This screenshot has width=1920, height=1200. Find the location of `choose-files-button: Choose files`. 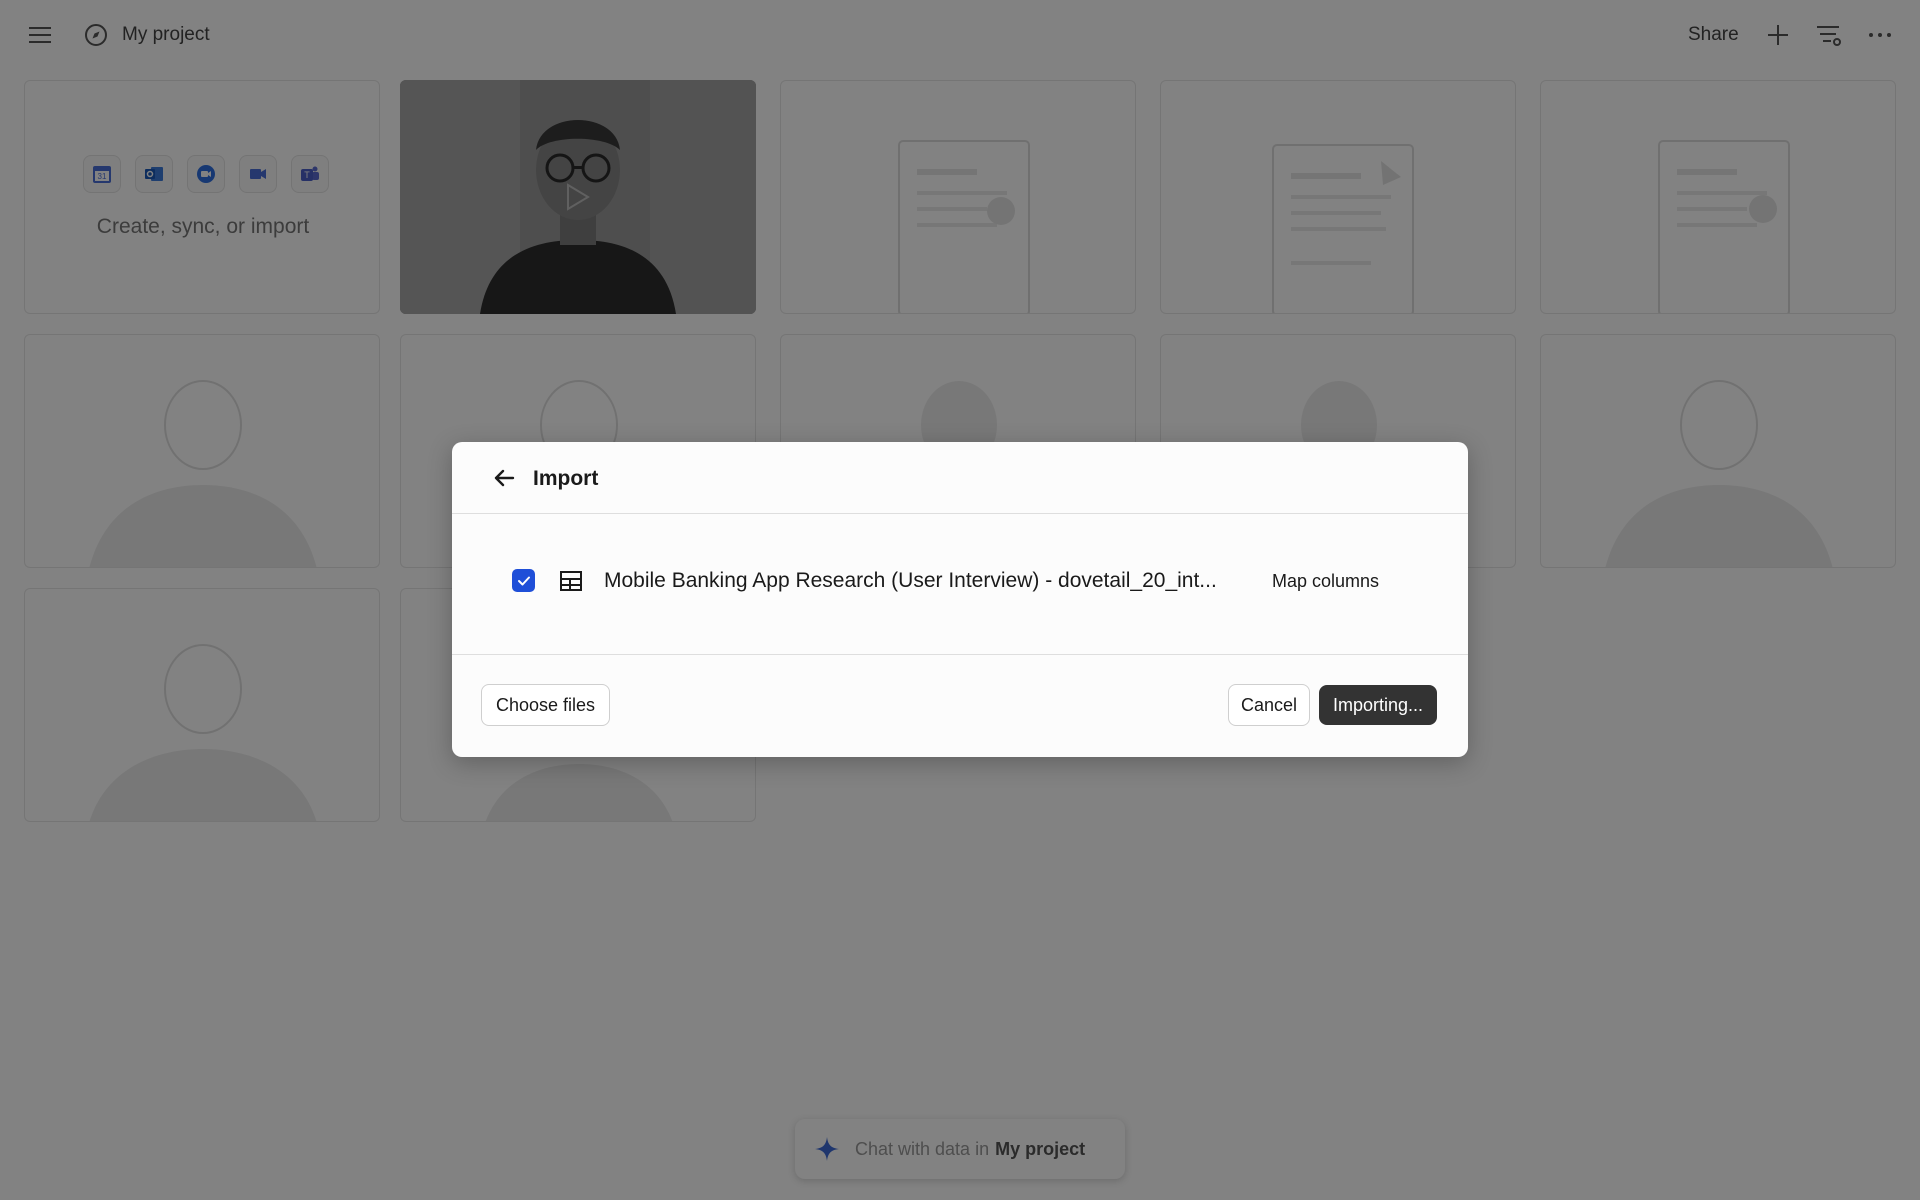

choose-files-button: Choose files is located at coordinates (545, 705).